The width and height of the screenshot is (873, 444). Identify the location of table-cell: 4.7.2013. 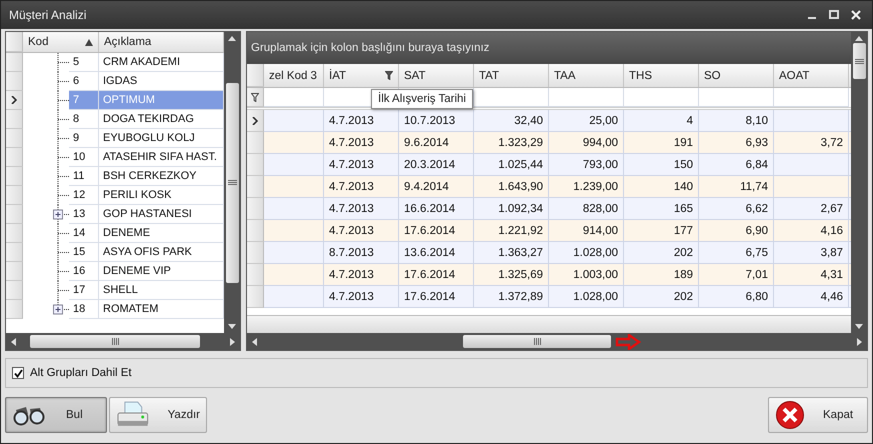
(361, 297).